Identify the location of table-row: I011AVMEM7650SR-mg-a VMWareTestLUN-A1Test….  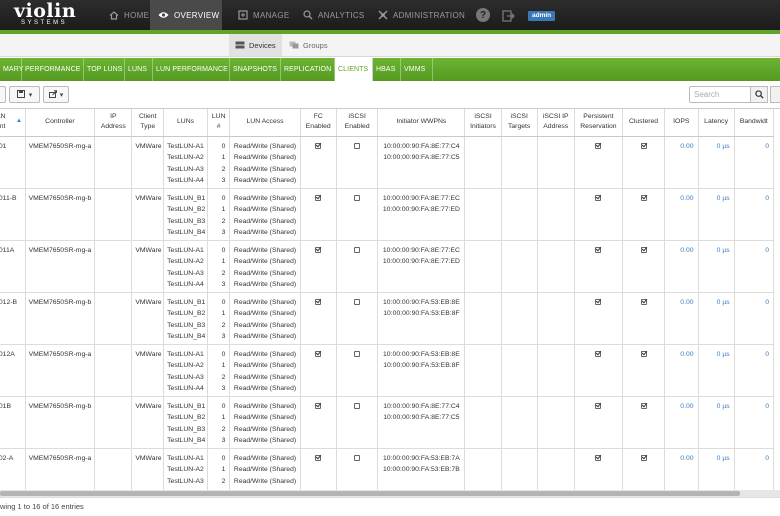
(387, 266).